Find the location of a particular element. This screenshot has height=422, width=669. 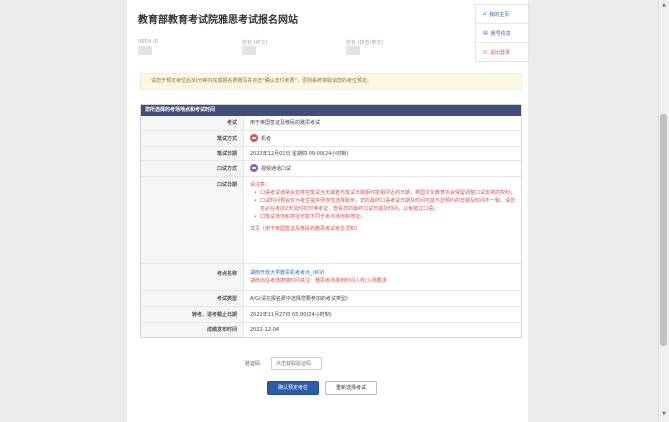

row-deadline: 转考、退考截止日期 2022年11月27日 05:00(24小时制) is located at coordinates (331, 314).